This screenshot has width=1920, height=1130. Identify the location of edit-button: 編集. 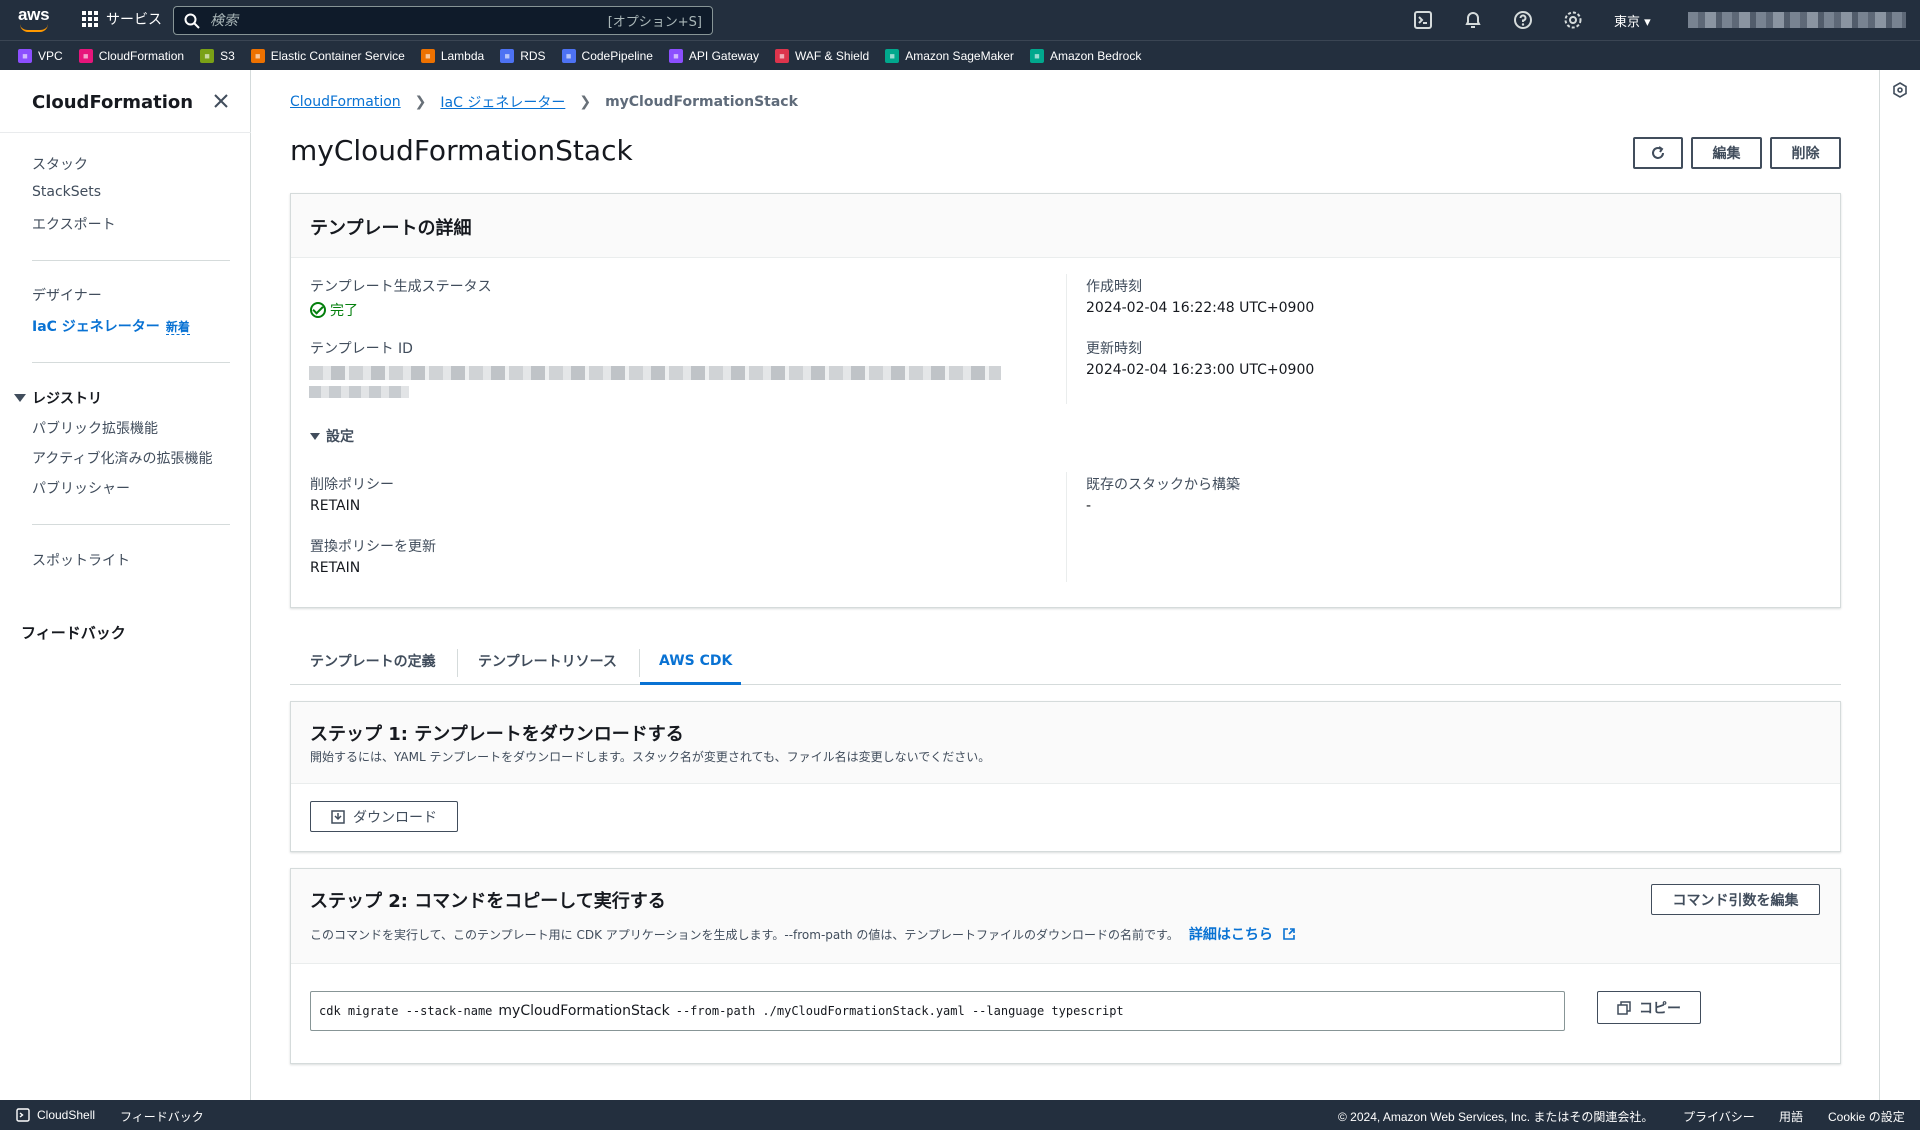
(1726, 153).